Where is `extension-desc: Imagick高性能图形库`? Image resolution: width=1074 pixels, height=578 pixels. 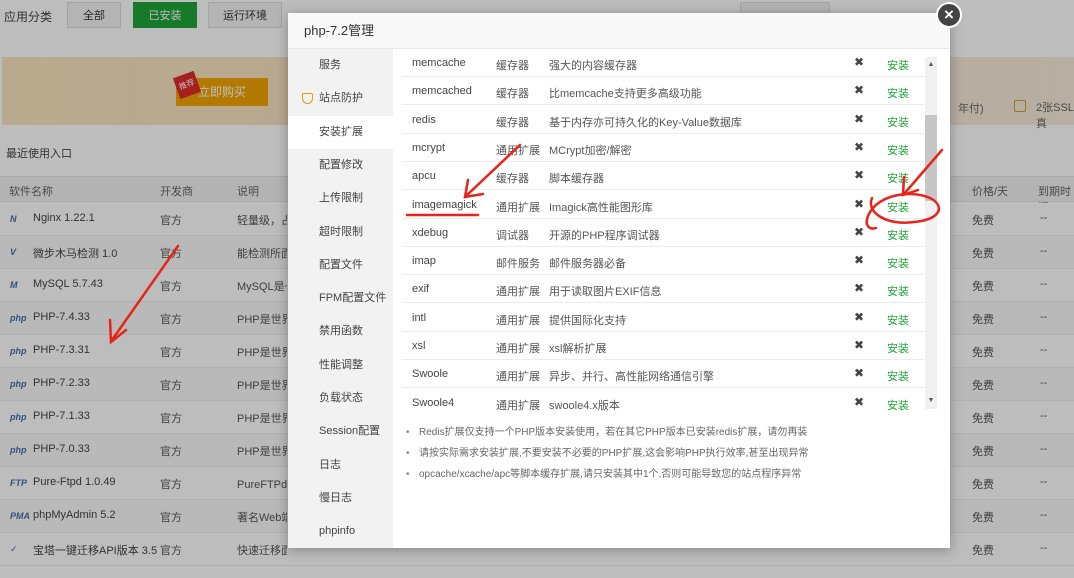
extension-desc: Imagick高性能图形库 is located at coordinates (601, 207).